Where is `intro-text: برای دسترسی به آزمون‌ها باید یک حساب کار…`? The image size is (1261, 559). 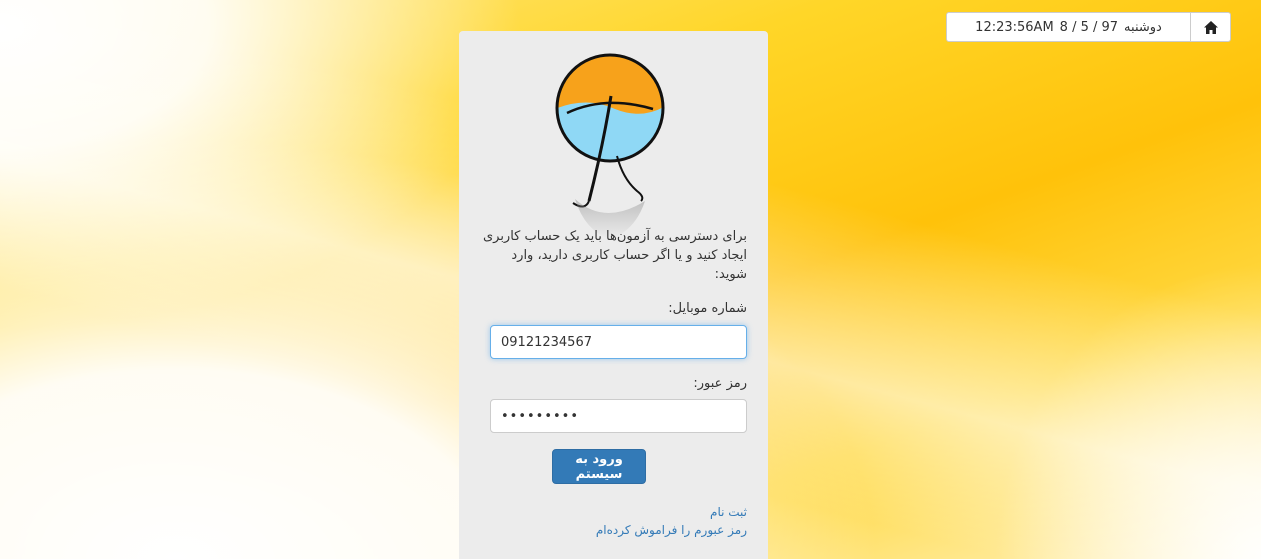 intro-text: برای دسترسی به آزمون‌ها باید یک حساب کار… is located at coordinates (614, 255).